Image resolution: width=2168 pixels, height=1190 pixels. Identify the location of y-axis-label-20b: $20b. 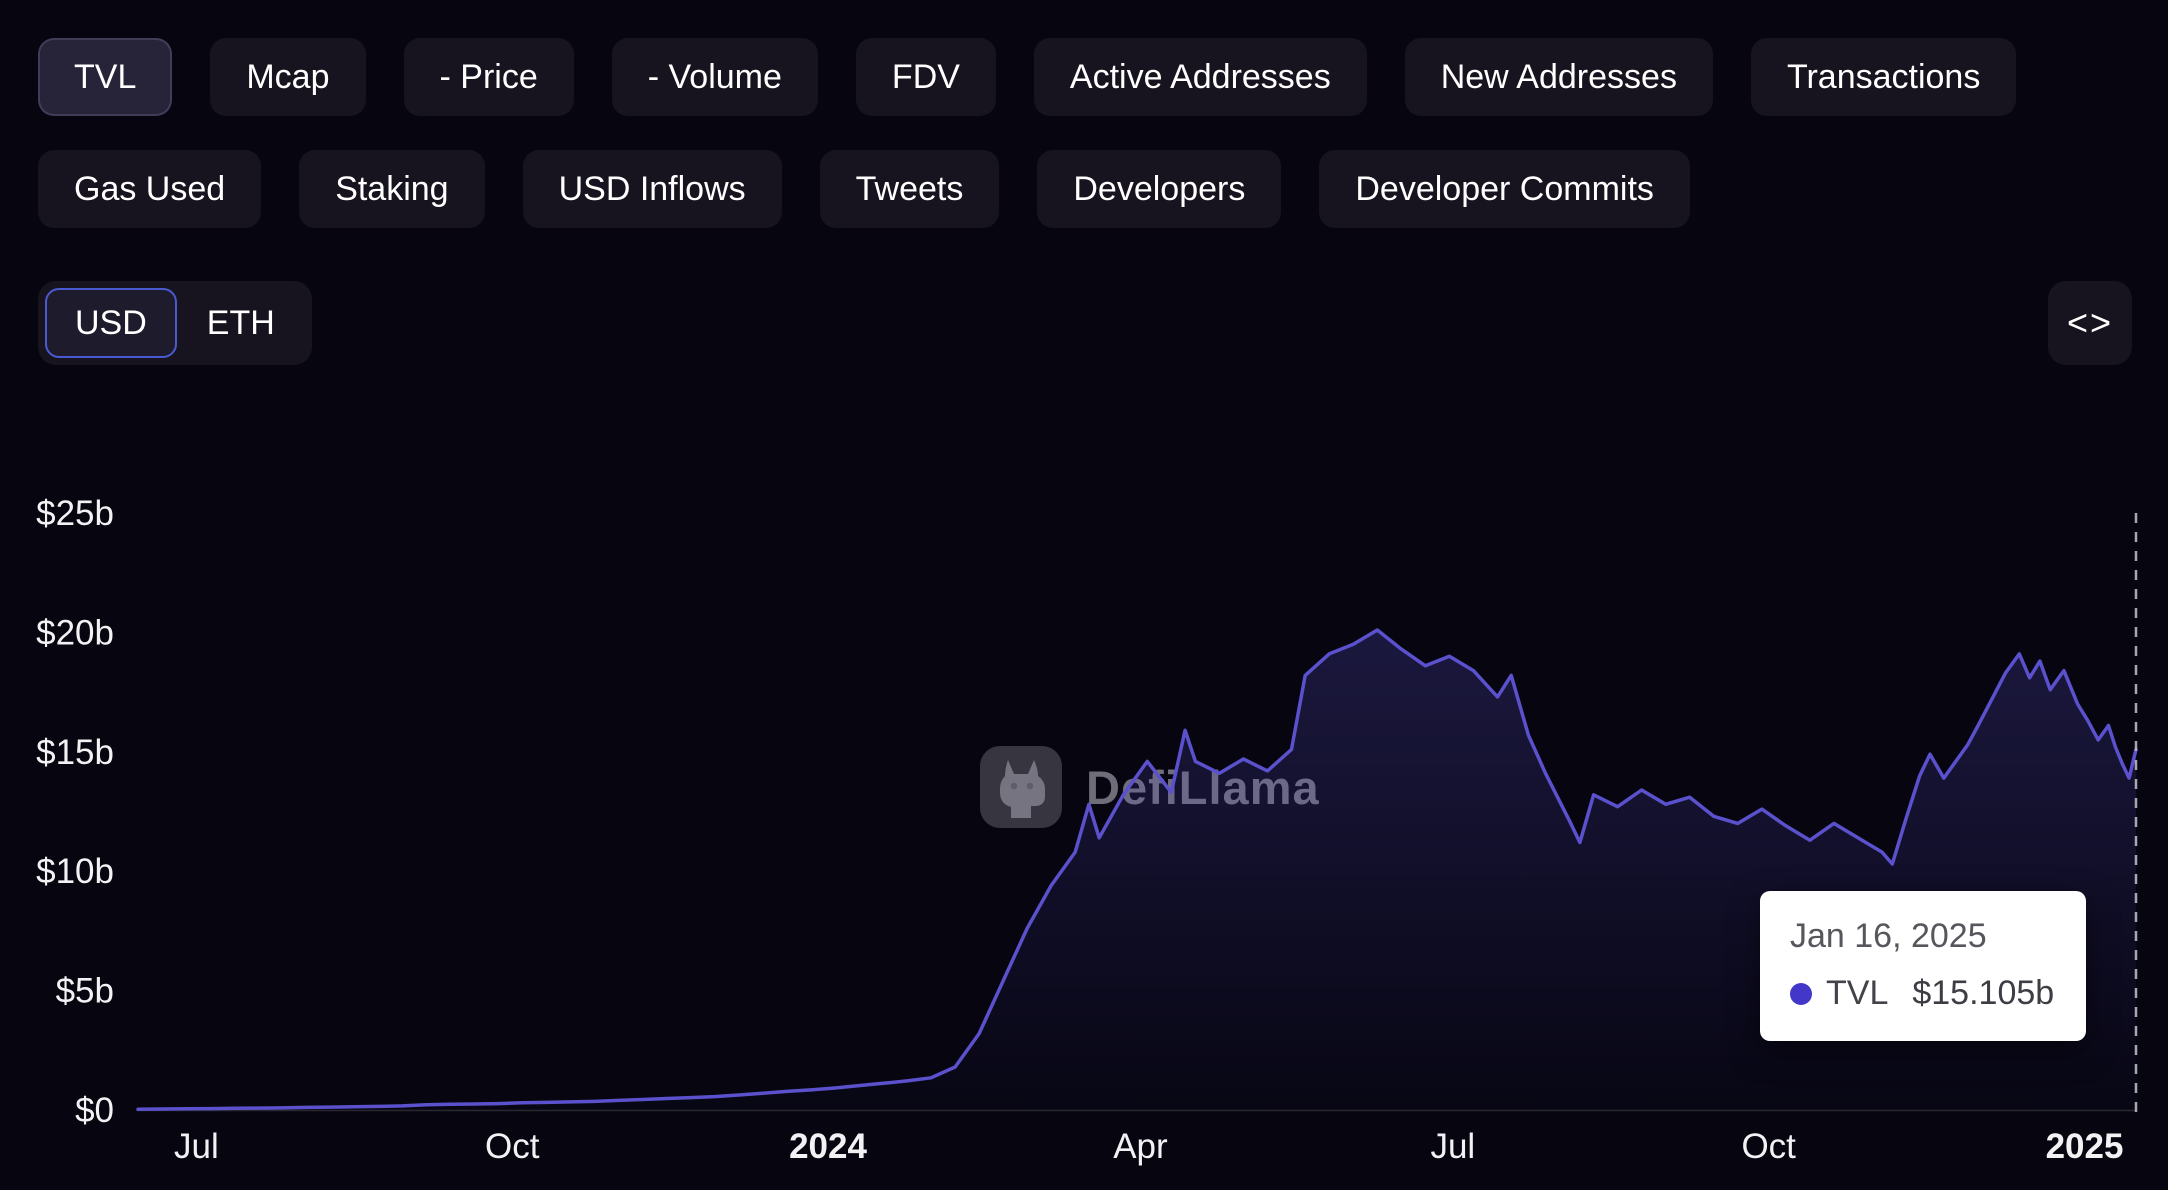
(75, 632).